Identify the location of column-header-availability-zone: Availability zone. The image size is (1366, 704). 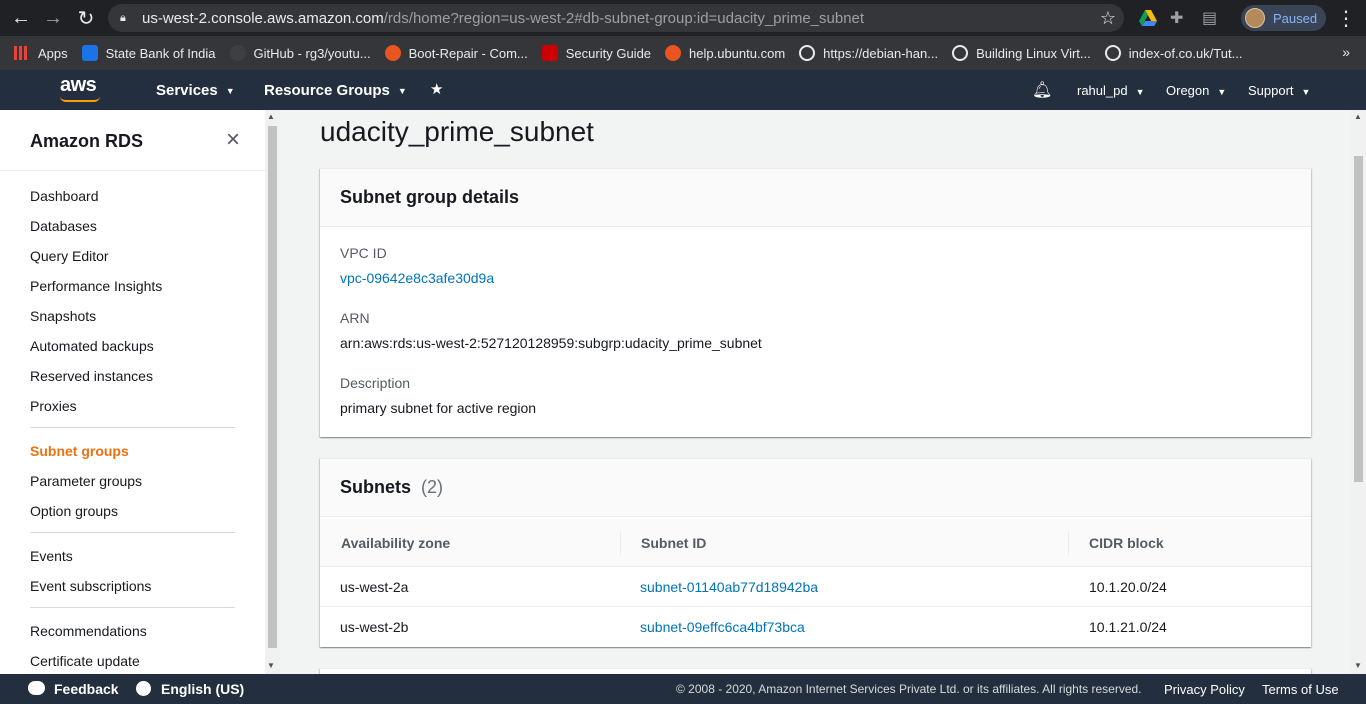
(395, 543).